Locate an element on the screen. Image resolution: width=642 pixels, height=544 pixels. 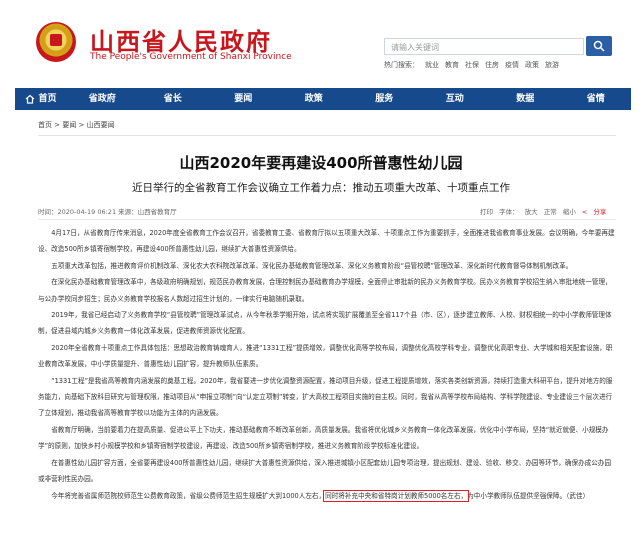
nav-item-news: 要闻 is located at coordinates (243, 99).